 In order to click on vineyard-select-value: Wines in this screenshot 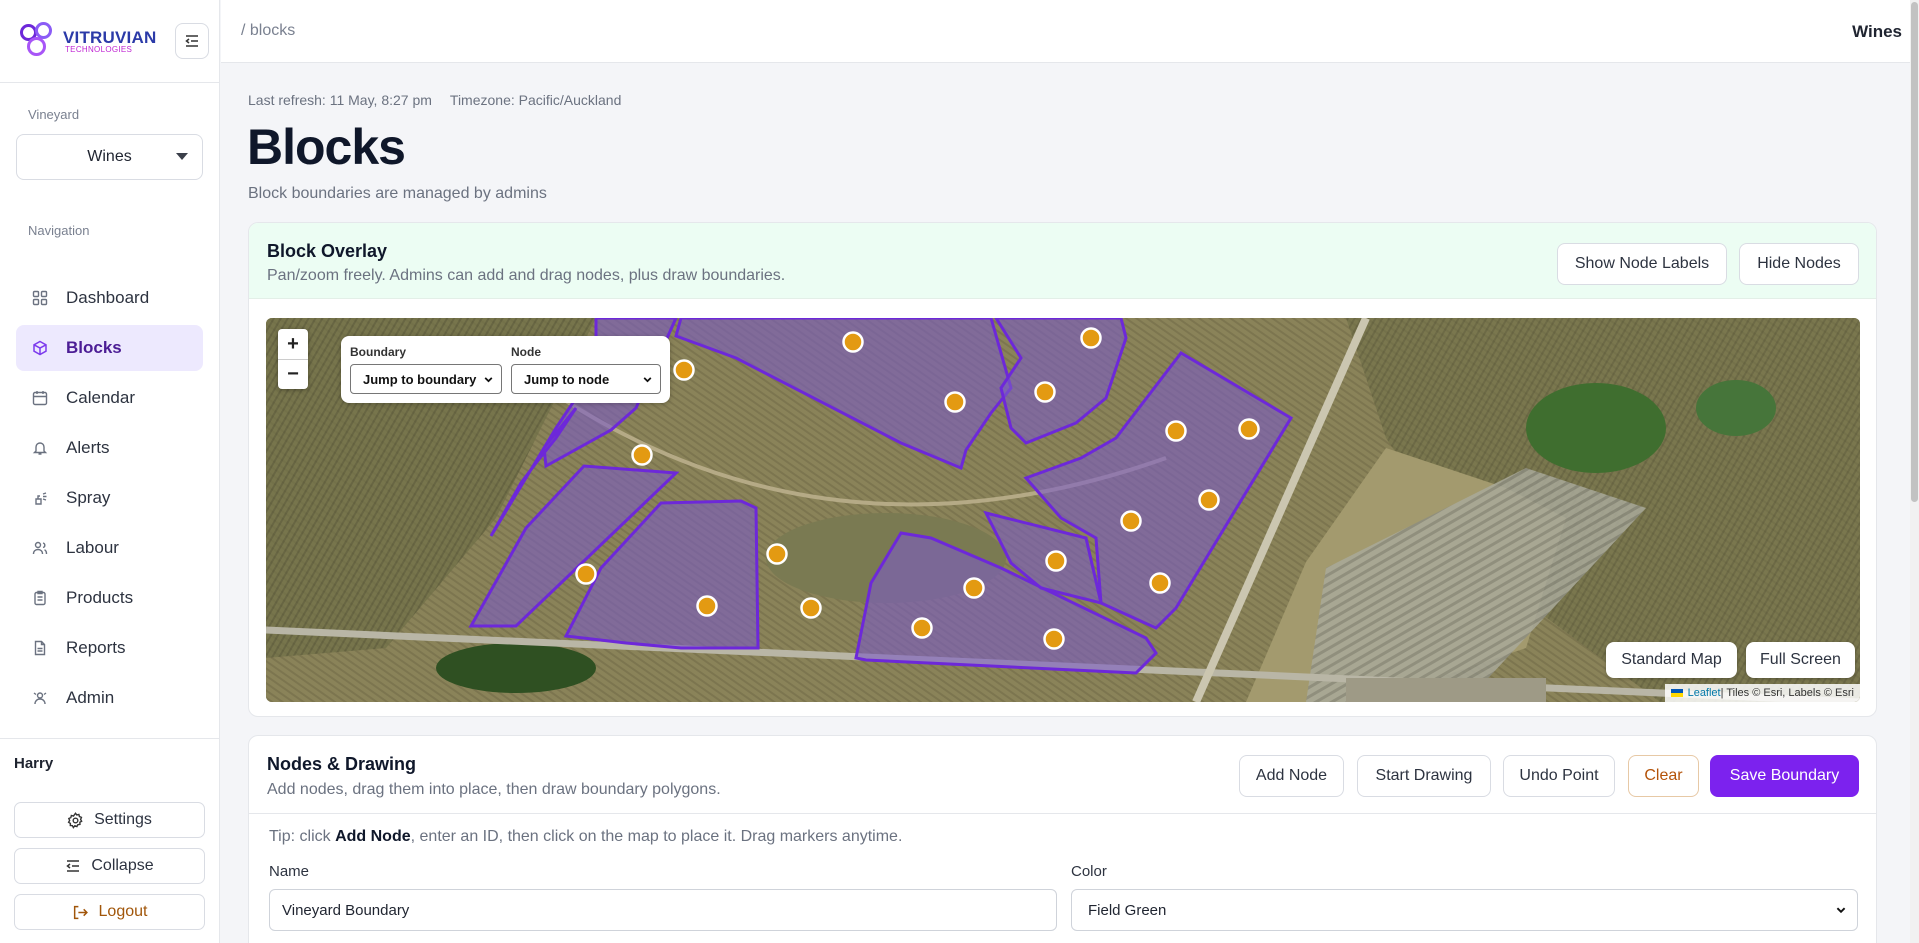, I will do `click(109, 156)`.